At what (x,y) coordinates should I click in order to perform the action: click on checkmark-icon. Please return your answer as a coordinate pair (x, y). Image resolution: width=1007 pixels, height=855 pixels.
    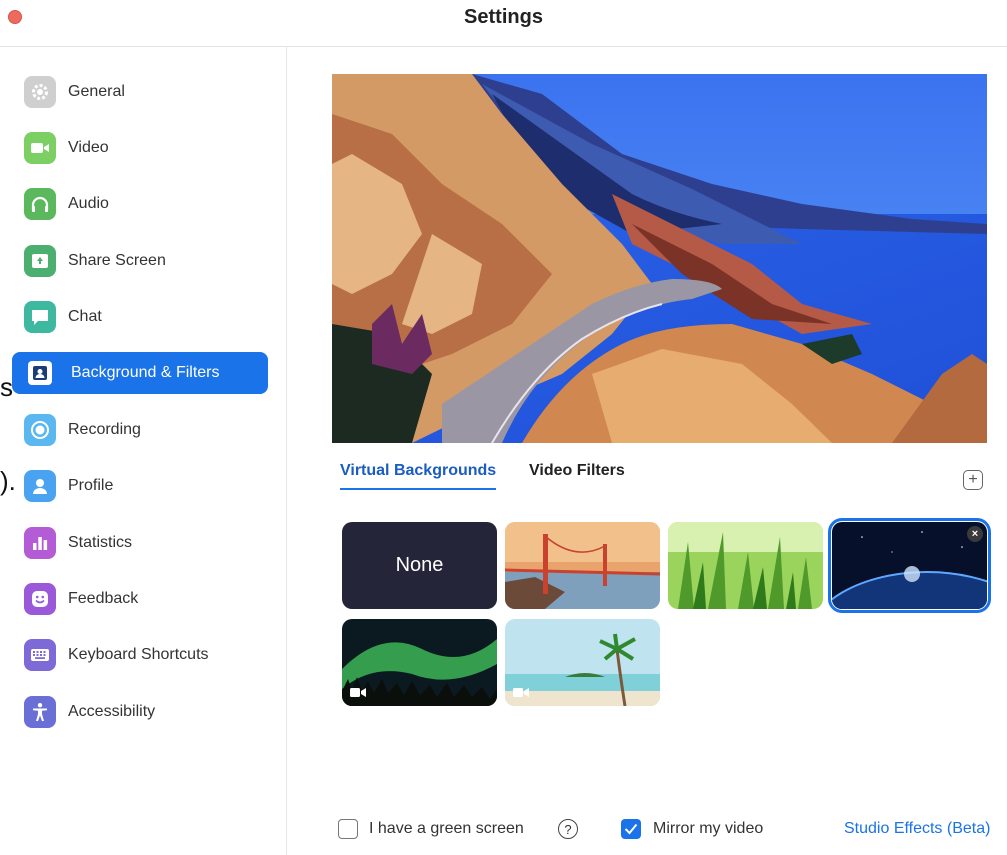
    Looking at the image, I should click on (631, 829).